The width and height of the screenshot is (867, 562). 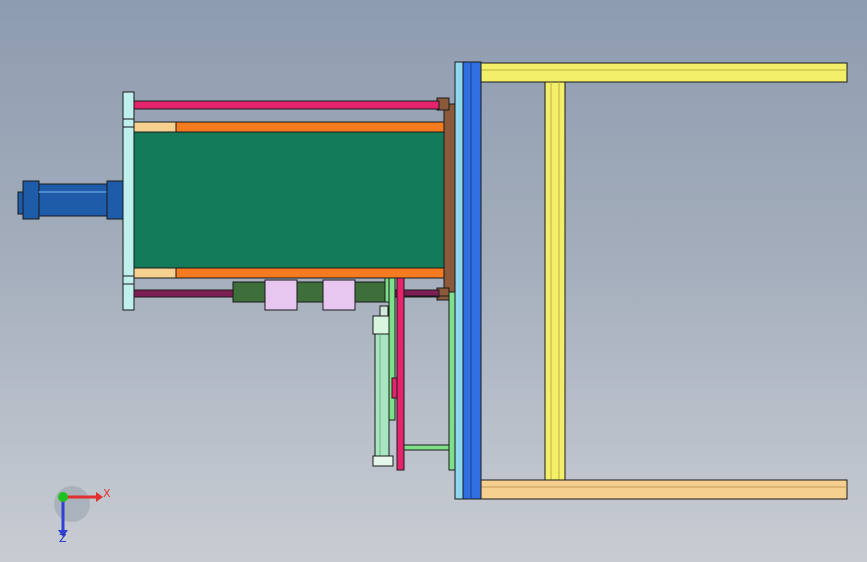 What do you see at coordinates (382, 325) in the screenshot?
I see `cylinder-head` at bounding box center [382, 325].